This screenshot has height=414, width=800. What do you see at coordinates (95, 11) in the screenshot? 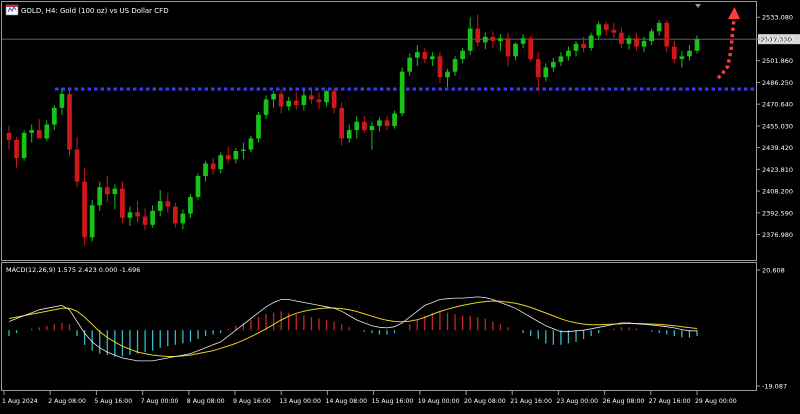
I see `chart-title: GOLD, H4: Gold (100 oz) vs US Dollar CFD` at bounding box center [95, 11].